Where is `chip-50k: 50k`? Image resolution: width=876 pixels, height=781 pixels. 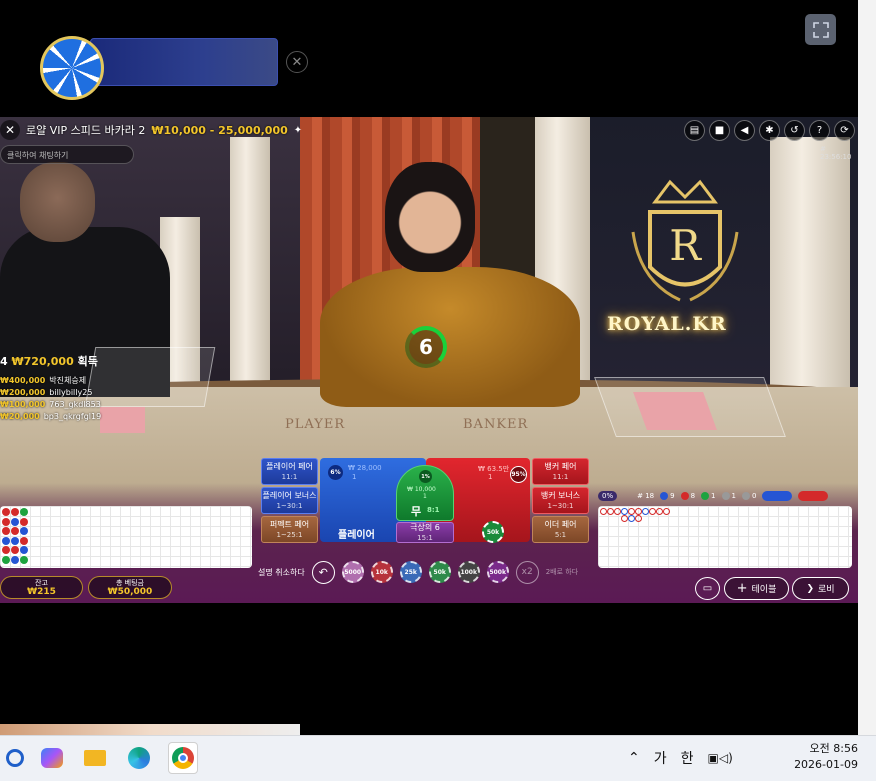
chip-50k: 50k is located at coordinates (439, 572).